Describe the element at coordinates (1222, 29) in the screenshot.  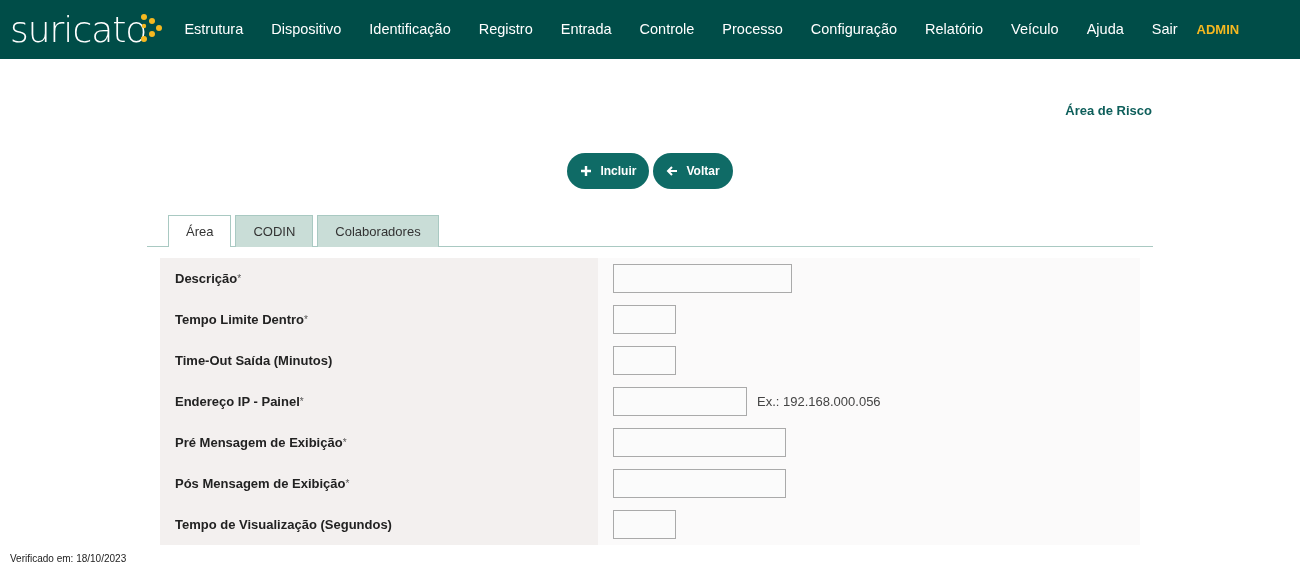
I see `user-link: ADMIN` at that location.